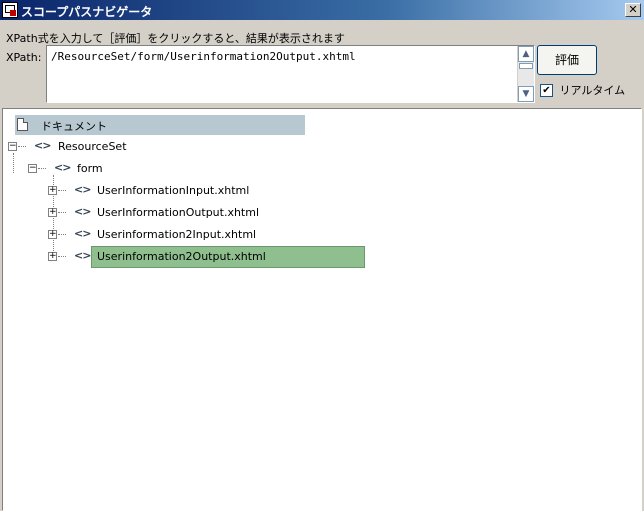 The width and height of the screenshot is (644, 511). I want to click on tree-node-item: + <> UserInformationInput.xhtml, so click(198, 191).